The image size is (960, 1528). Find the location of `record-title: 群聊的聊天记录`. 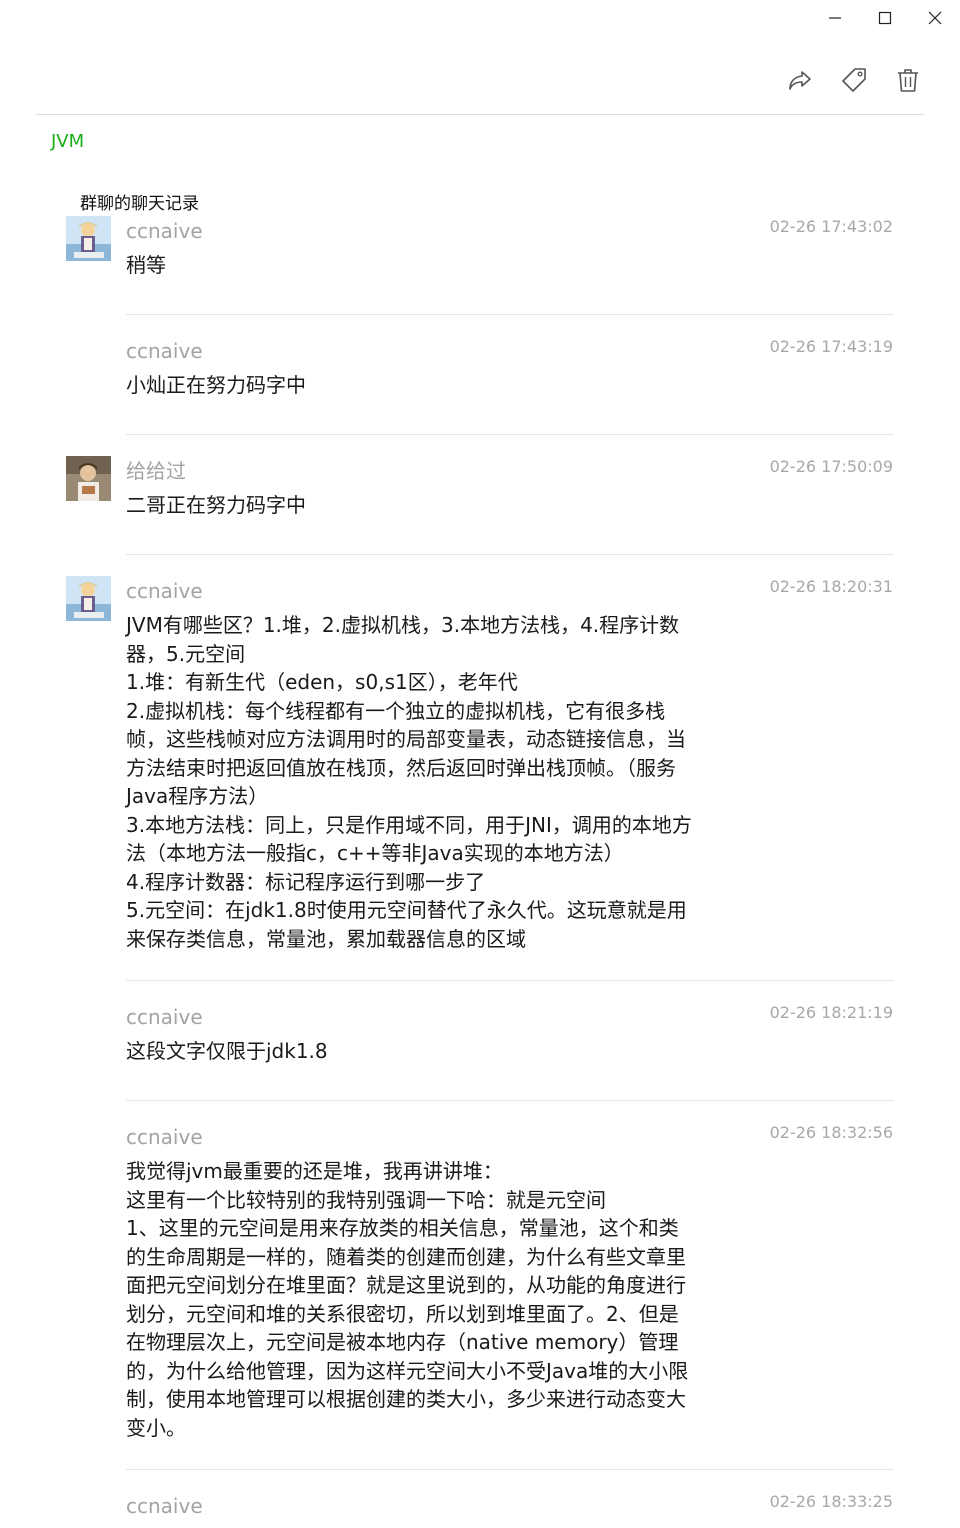

record-title: 群聊的聊天记录 is located at coordinates (139, 204).